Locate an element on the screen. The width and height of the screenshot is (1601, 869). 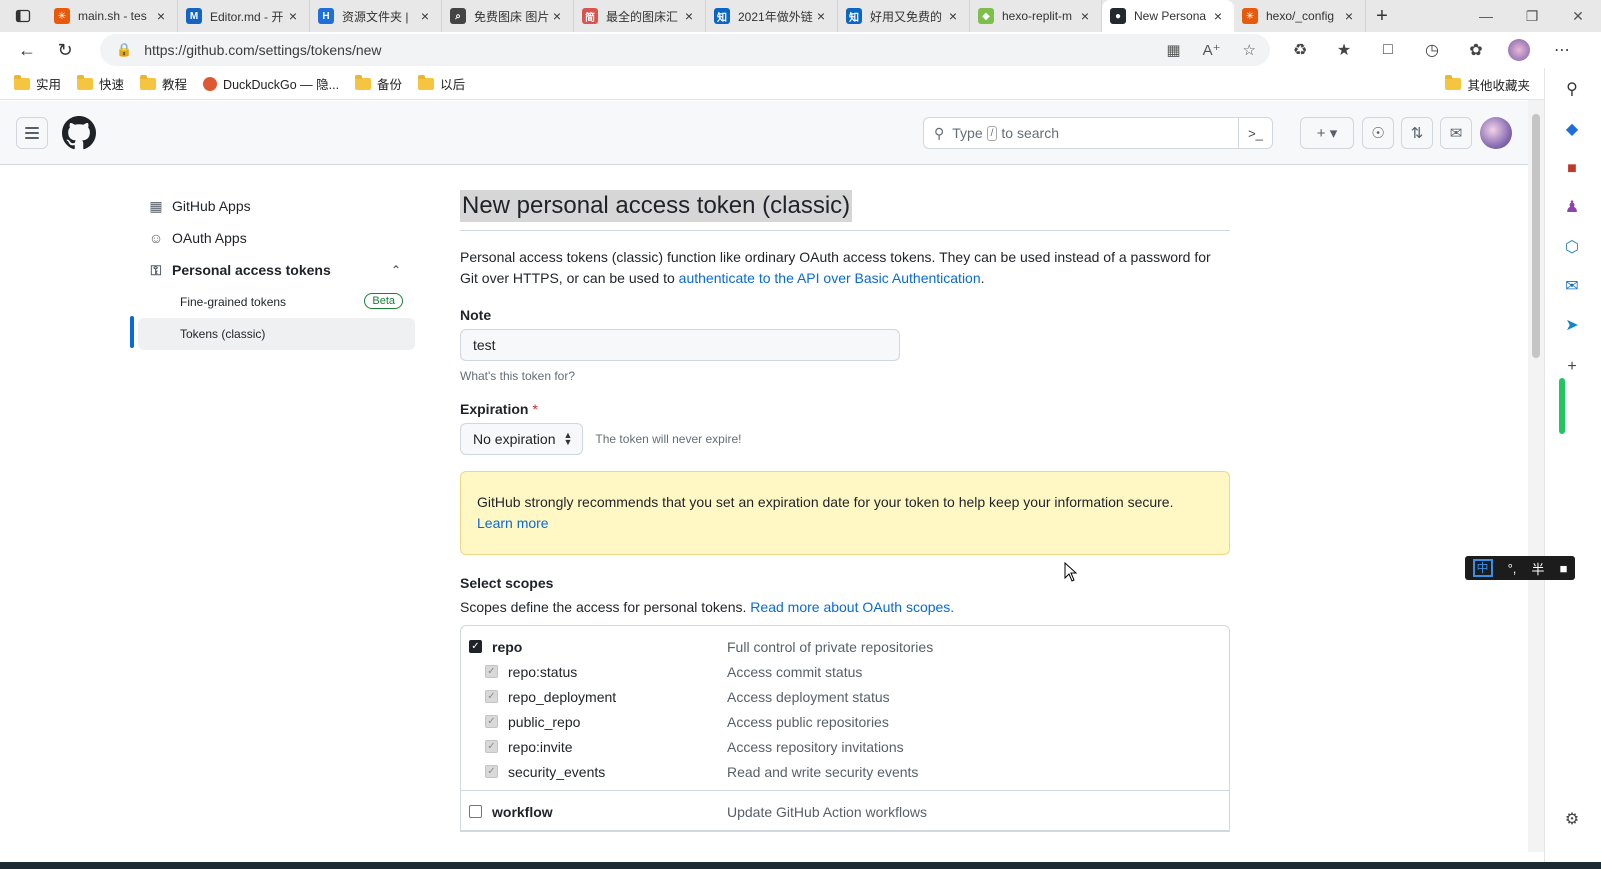
bookmark-folder: 以后 is located at coordinates (441, 83).